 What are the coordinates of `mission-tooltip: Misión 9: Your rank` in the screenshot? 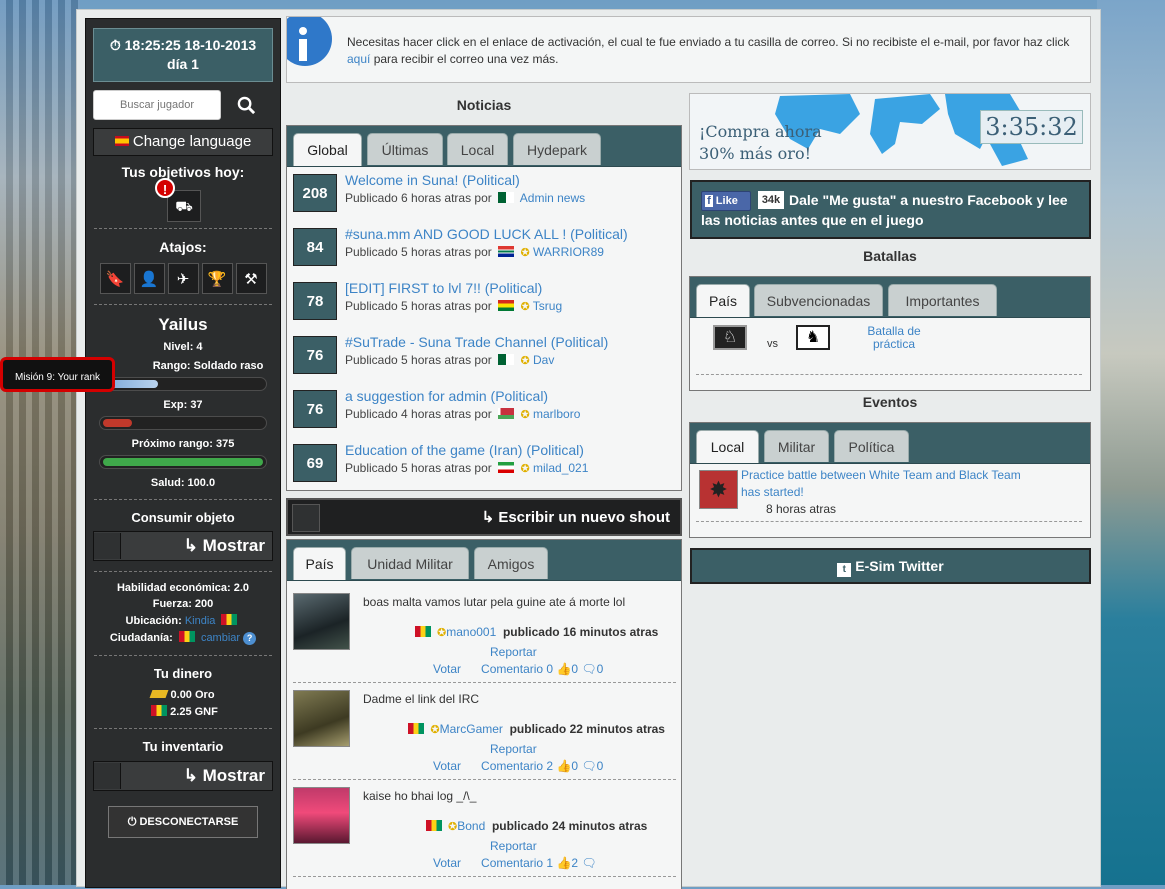 It's located at (57, 374).